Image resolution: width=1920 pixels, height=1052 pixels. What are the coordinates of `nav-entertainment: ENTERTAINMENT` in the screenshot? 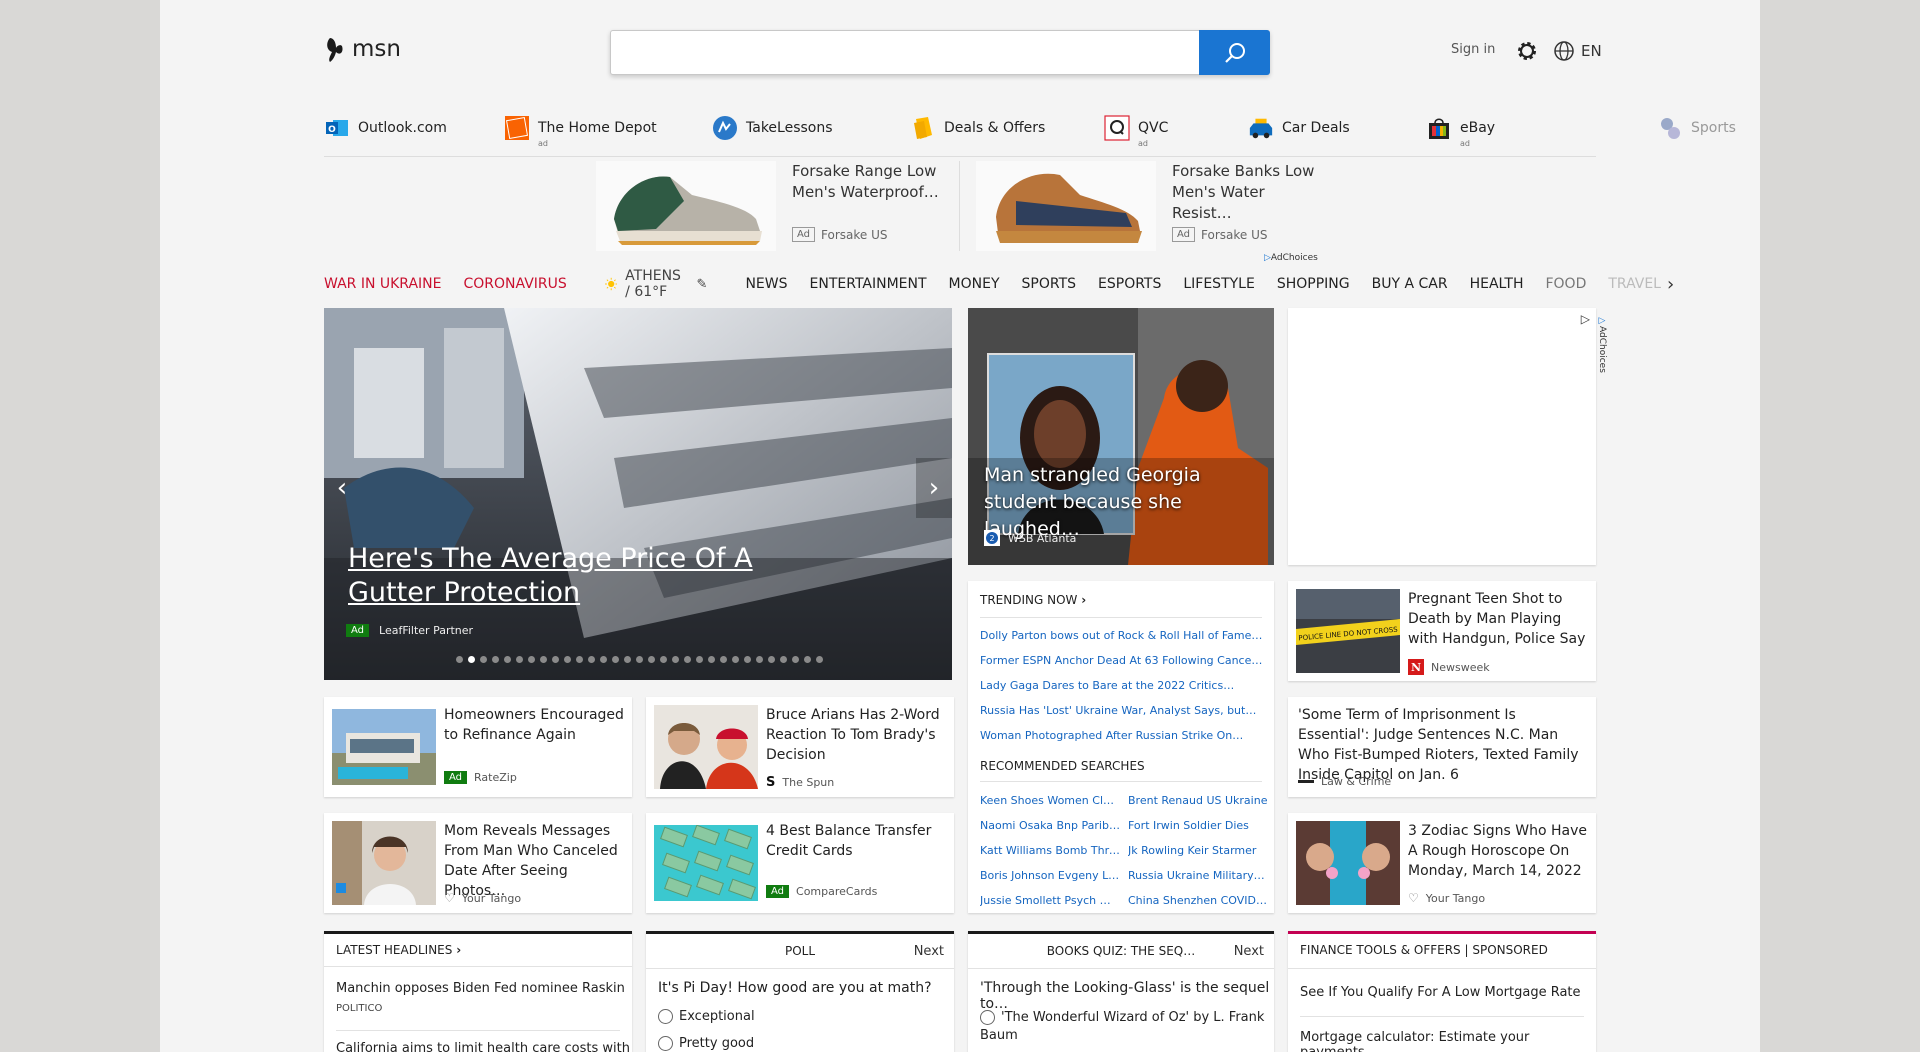 It's located at (868, 284).